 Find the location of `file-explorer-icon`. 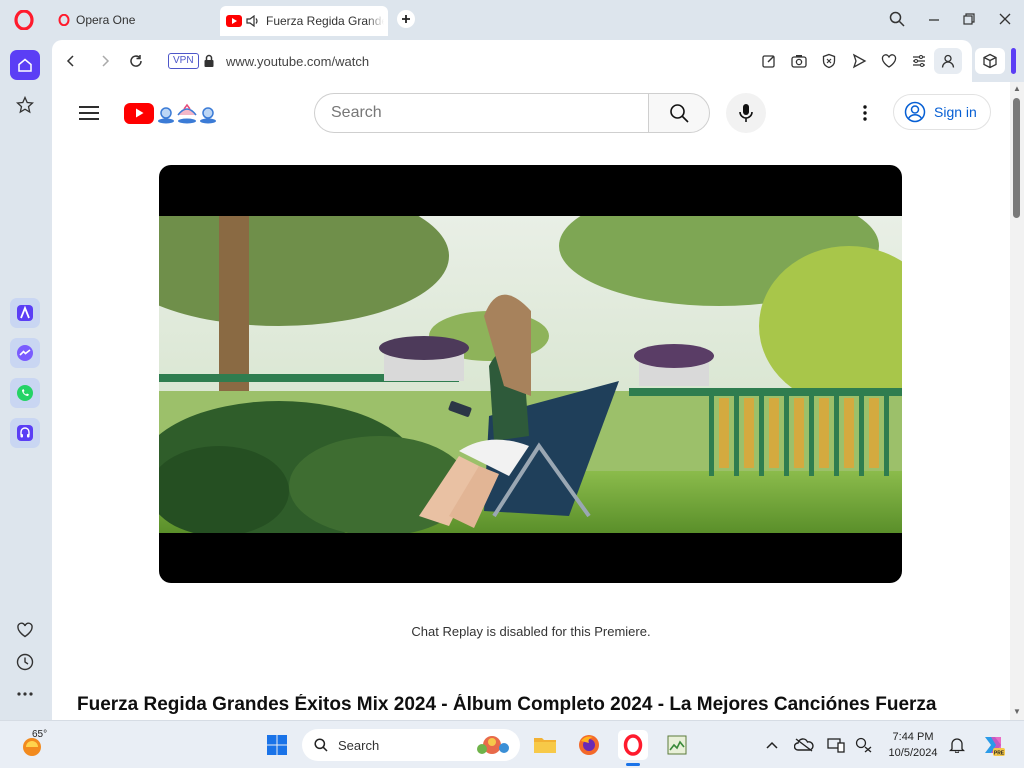

file-explorer-icon is located at coordinates (545, 745).